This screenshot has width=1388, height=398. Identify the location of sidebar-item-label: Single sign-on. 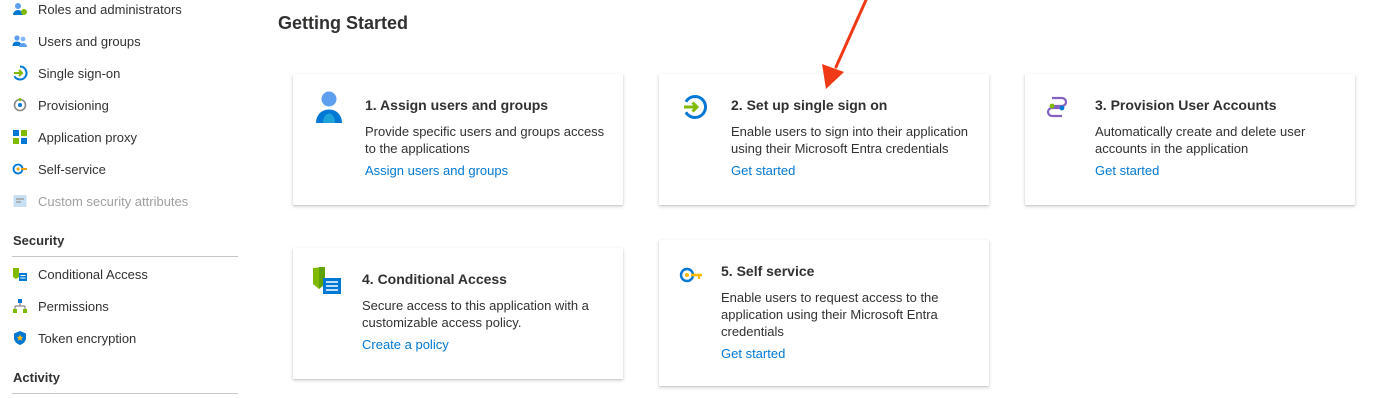
(79, 73).